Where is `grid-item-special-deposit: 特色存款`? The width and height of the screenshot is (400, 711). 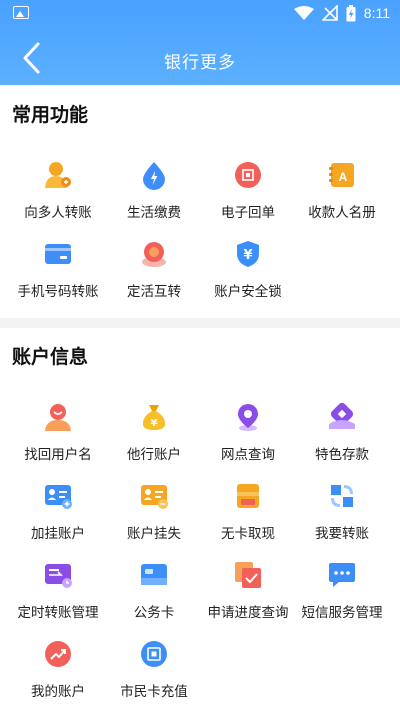
grid-item-special-deposit: 特色存款 is located at coordinates (342, 439).